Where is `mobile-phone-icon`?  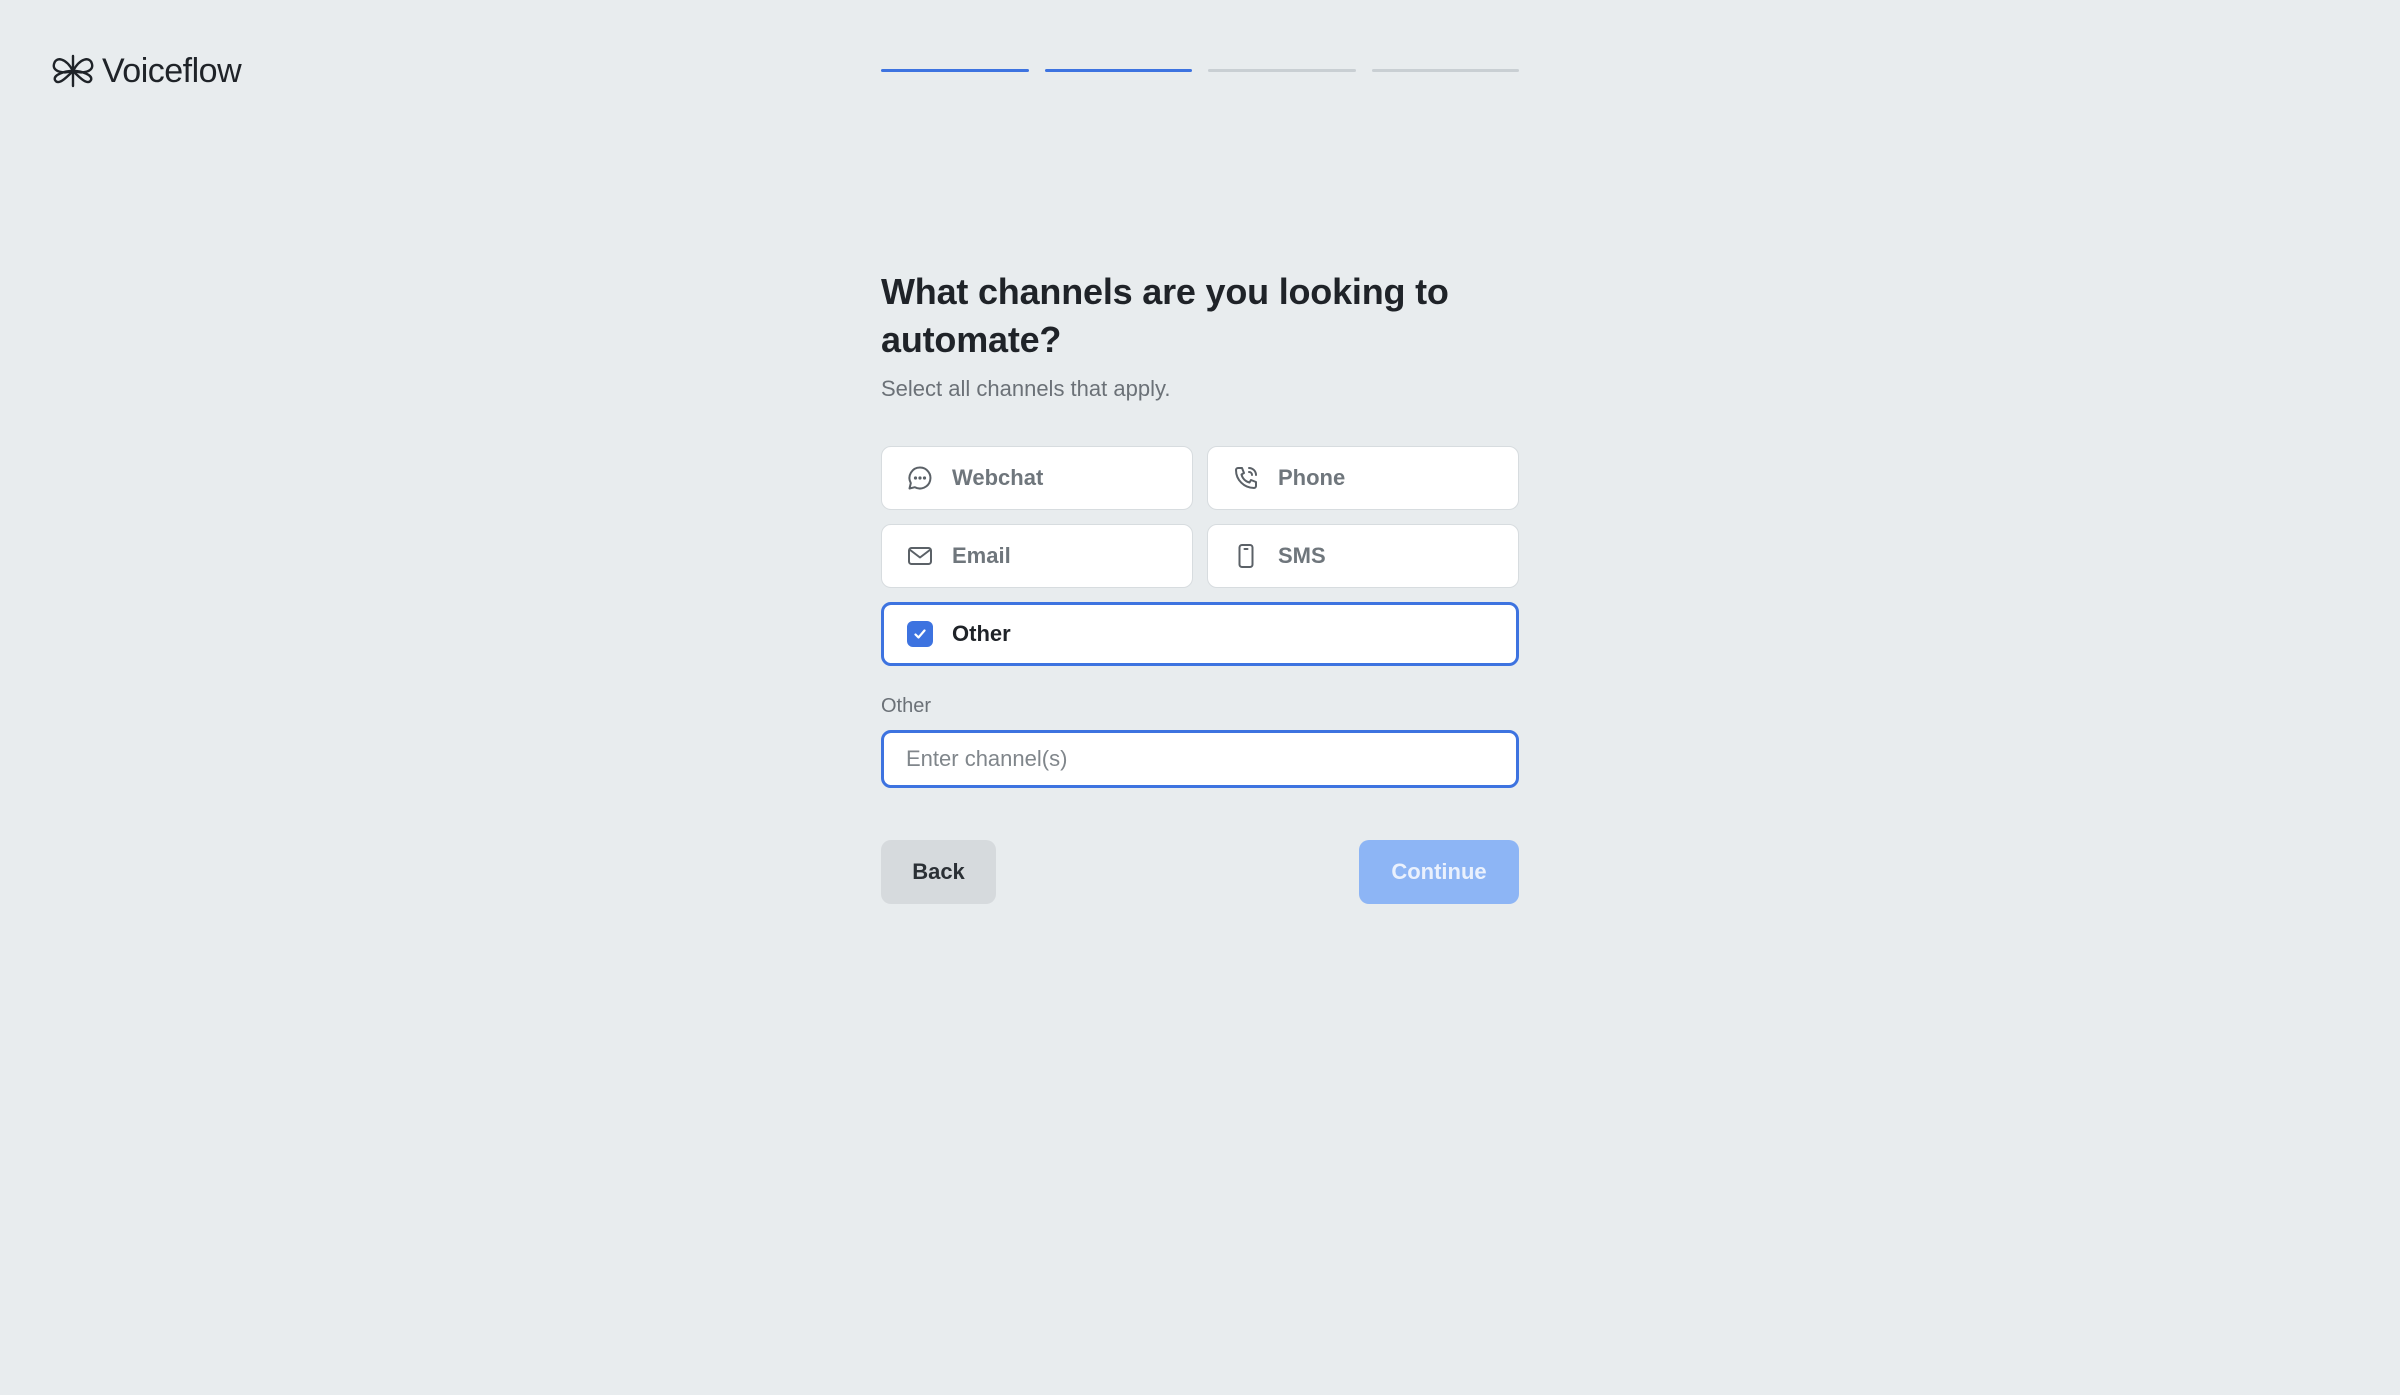 mobile-phone-icon is located at coordinates (1246, 556).